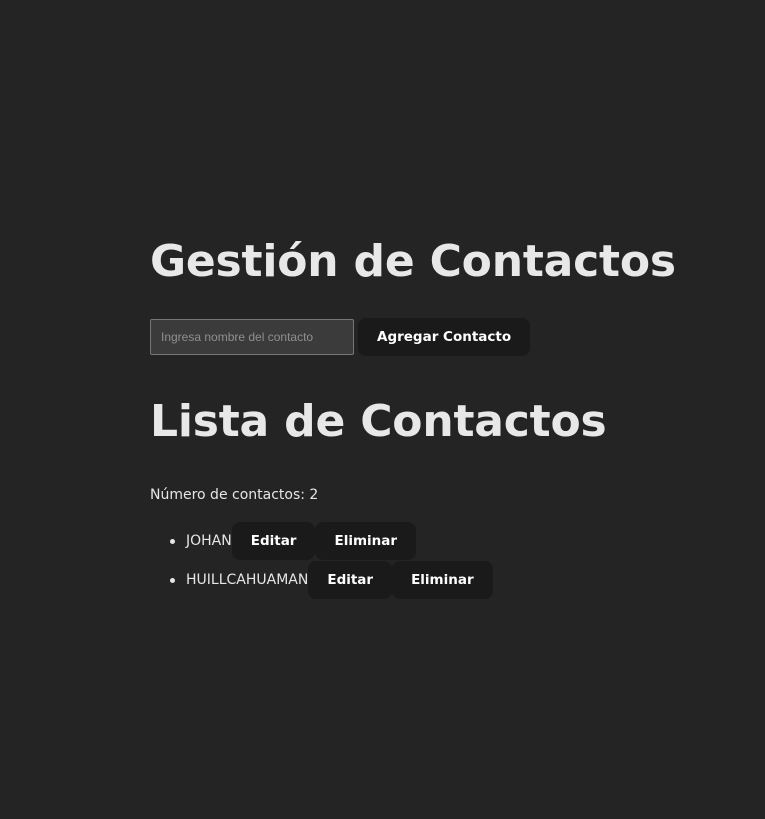 Image resolution: width=765 pixels, height=819 pixels. I want to click on list-item: JOHAN Editar Eliminar, so click(331, 541).